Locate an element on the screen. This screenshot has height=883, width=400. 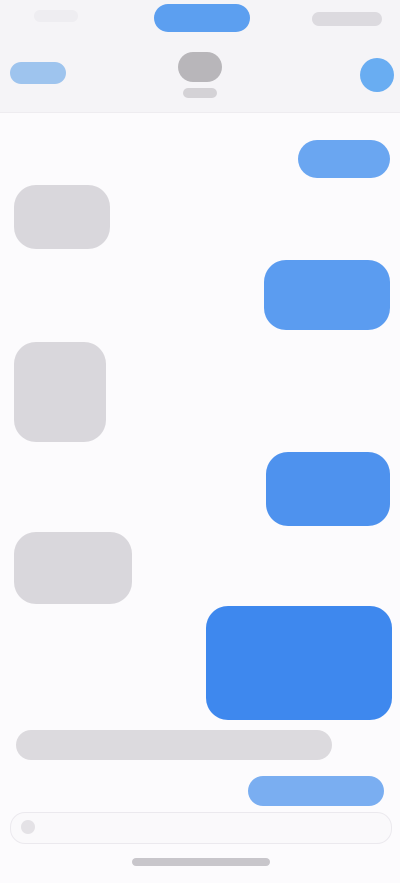
video-camera-icon is located at coordinates (377, 75).